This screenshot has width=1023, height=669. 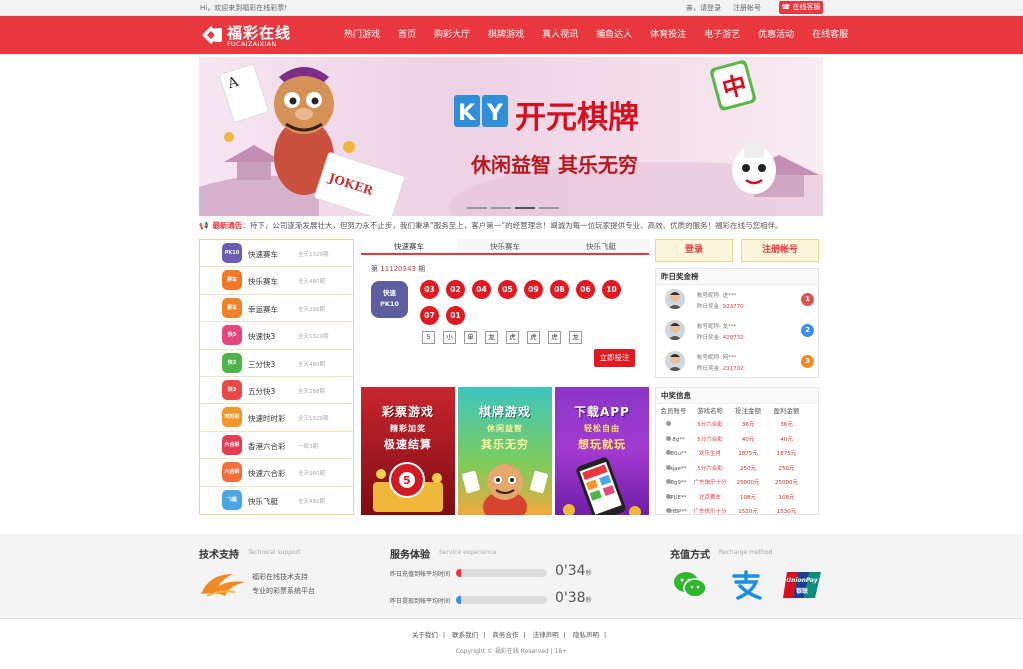 What do you see at coordinates (588, 573) in the screenshot?
I see `deposit-time-unit: 秒` at bounding box center [588, 573].